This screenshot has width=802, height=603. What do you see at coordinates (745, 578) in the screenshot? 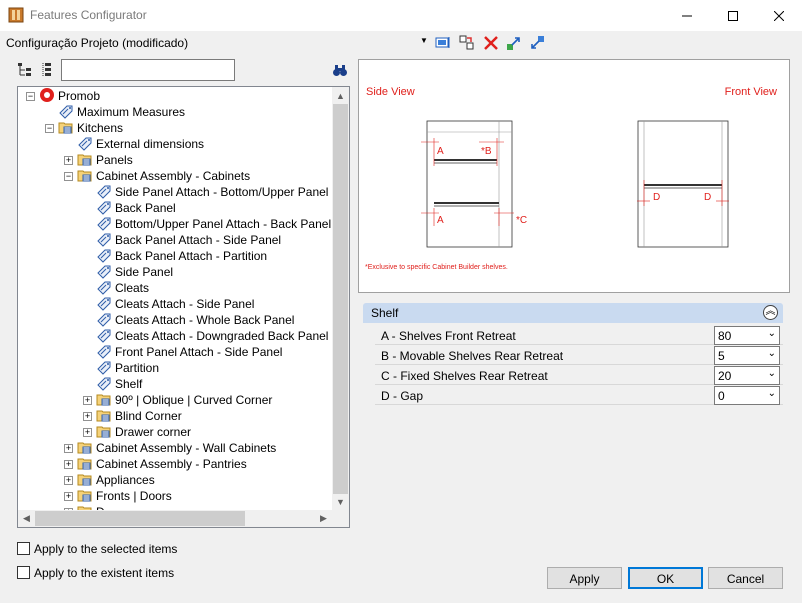
I see `cancel-button: Cancel` at bounding box center [745, 578].